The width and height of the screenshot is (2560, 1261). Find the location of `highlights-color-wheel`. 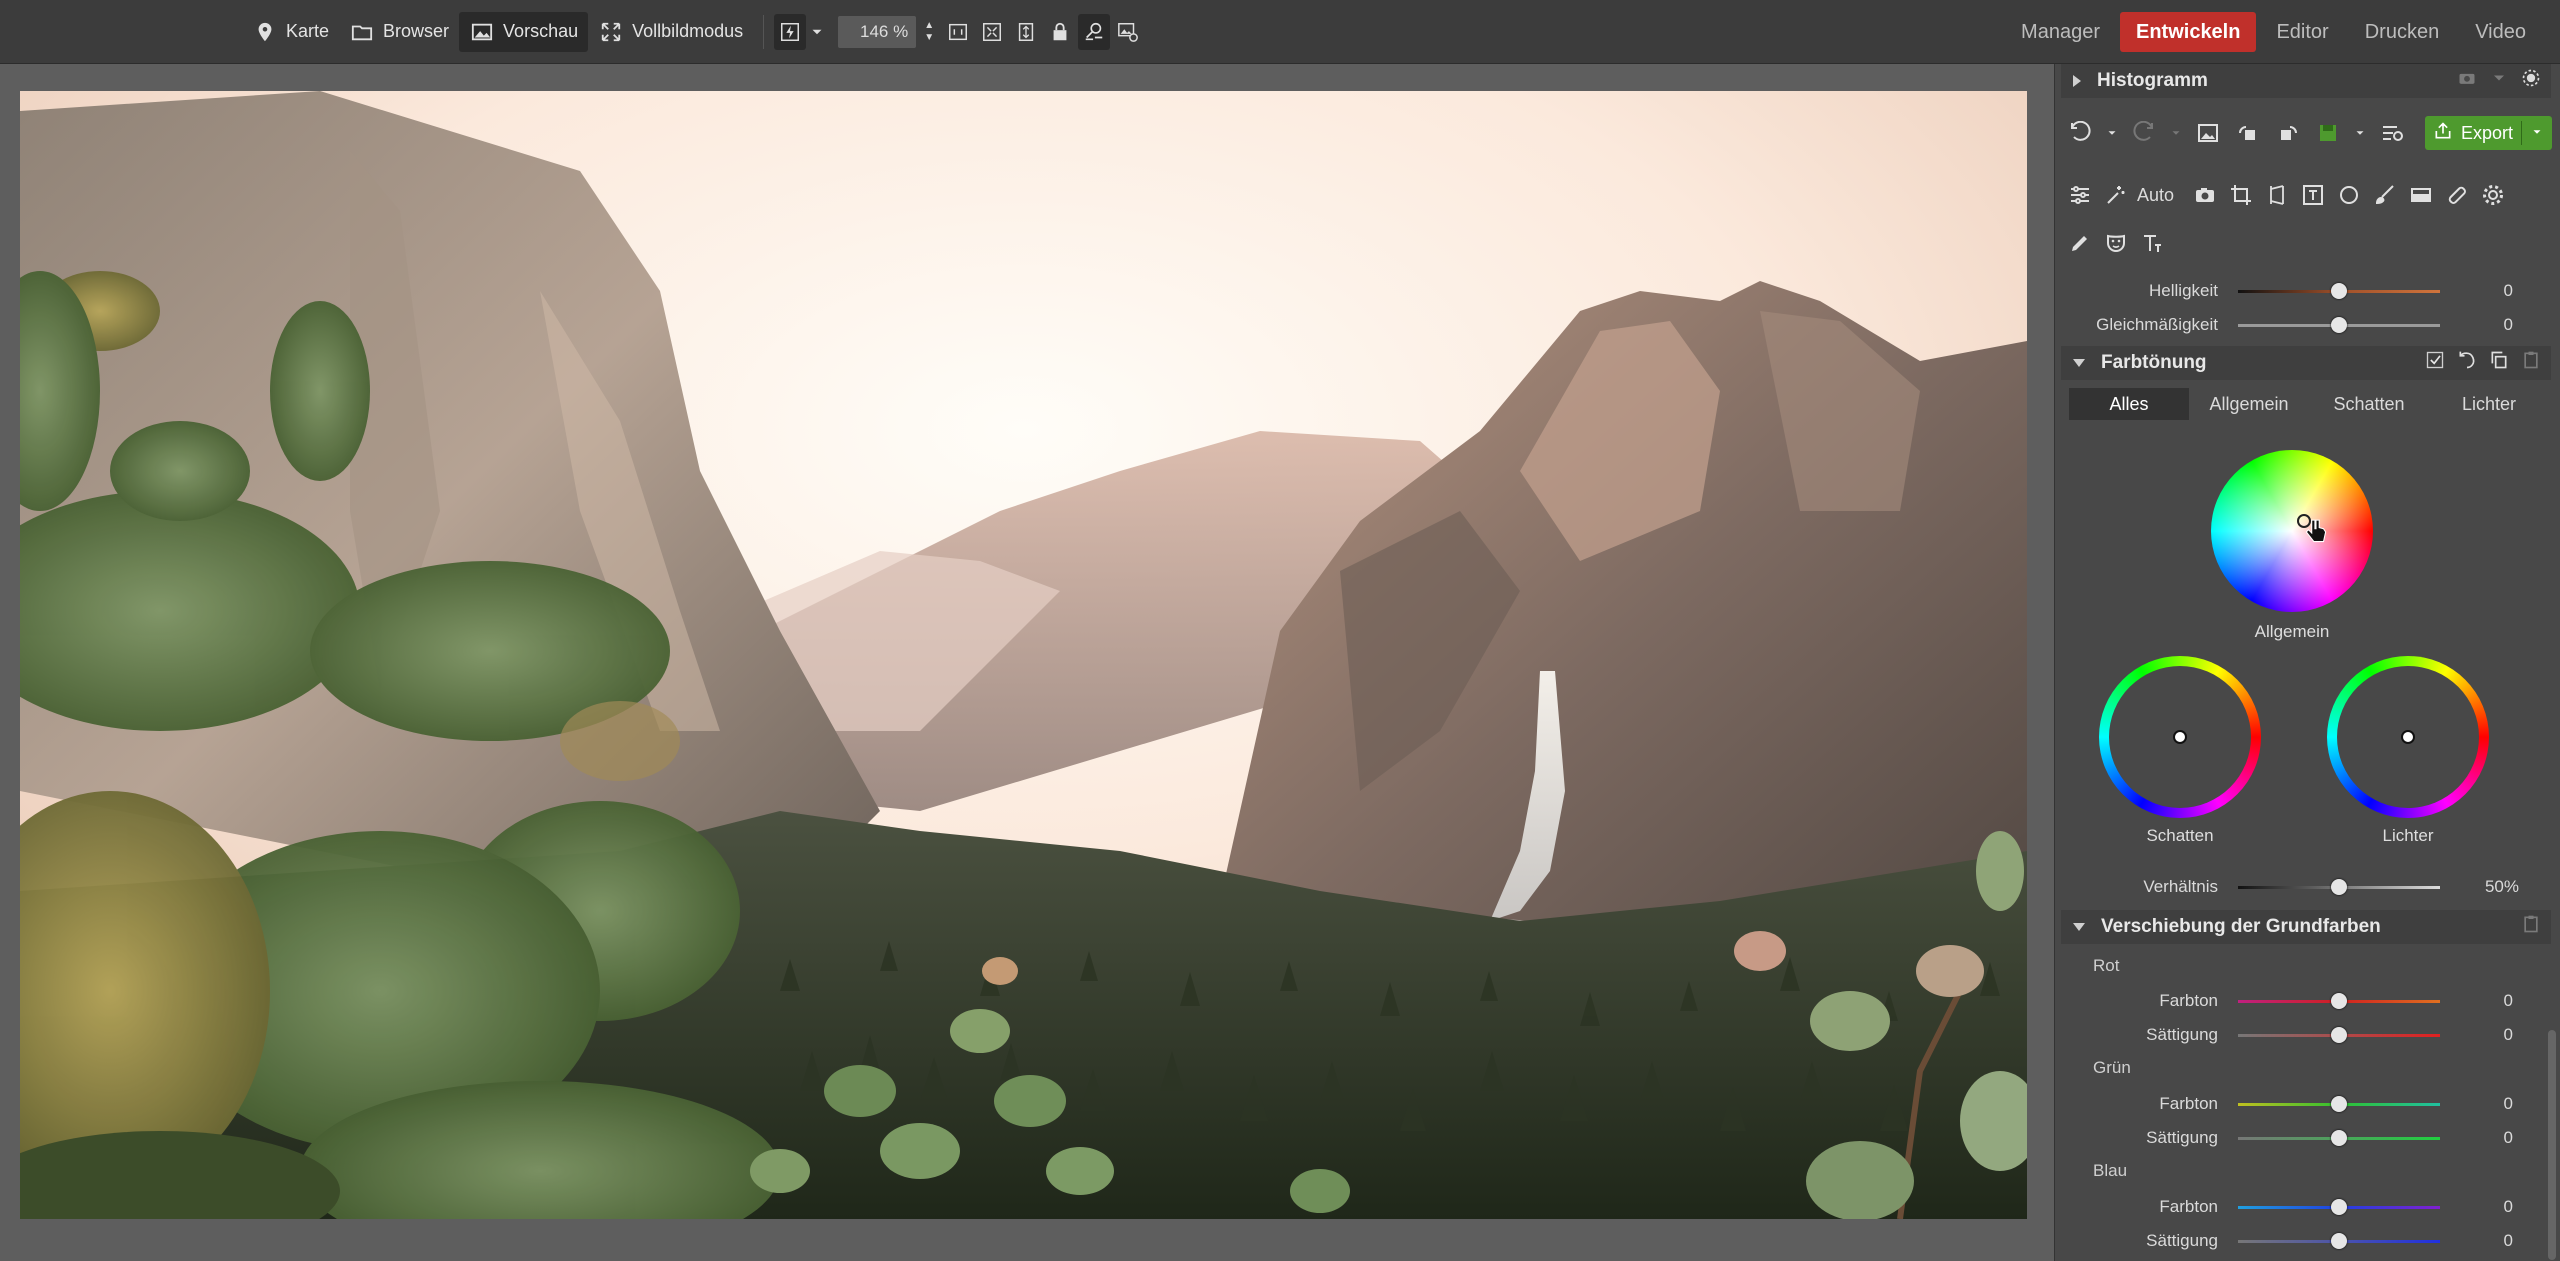

highlights-color-wheel is located at coordinates (2408, 737).